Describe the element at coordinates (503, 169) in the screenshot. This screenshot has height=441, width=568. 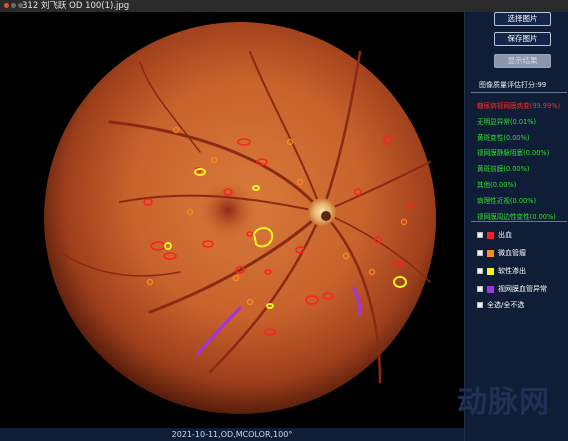
I see `diagnosis-item: 黄斑前膜(0.00%)` at that location.